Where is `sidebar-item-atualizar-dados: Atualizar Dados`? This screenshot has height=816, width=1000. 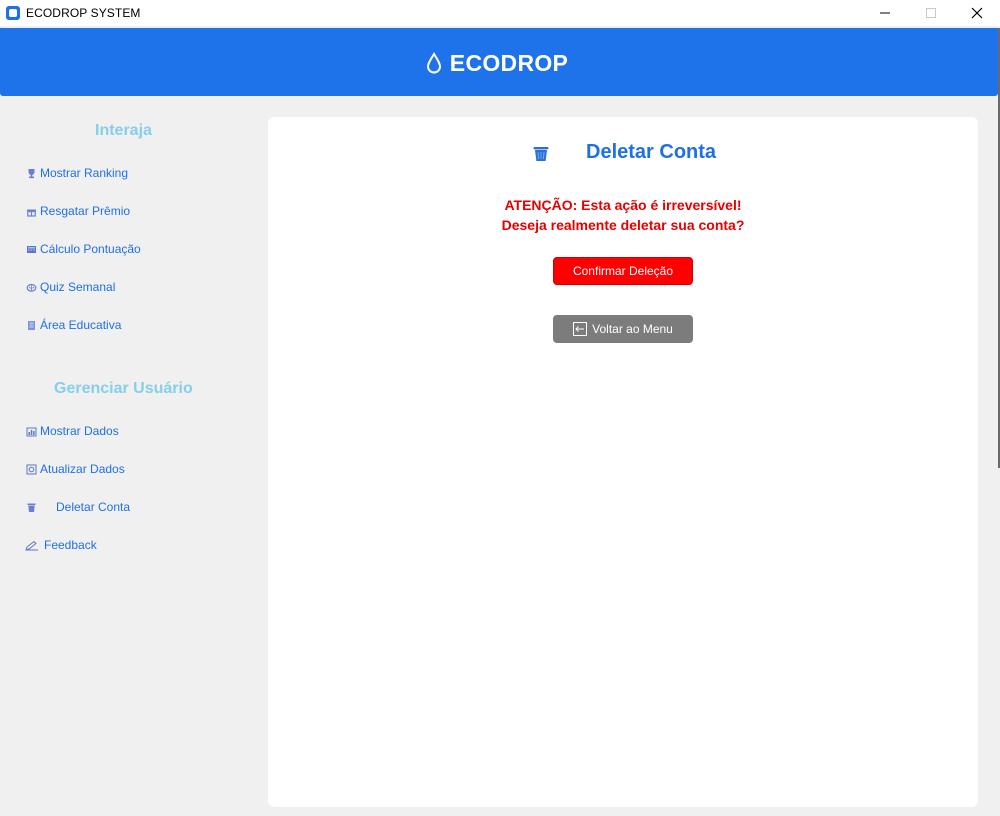 sidebar-item-atualizar-dados: Atualizar Dados is located at coordinates (74, 469).